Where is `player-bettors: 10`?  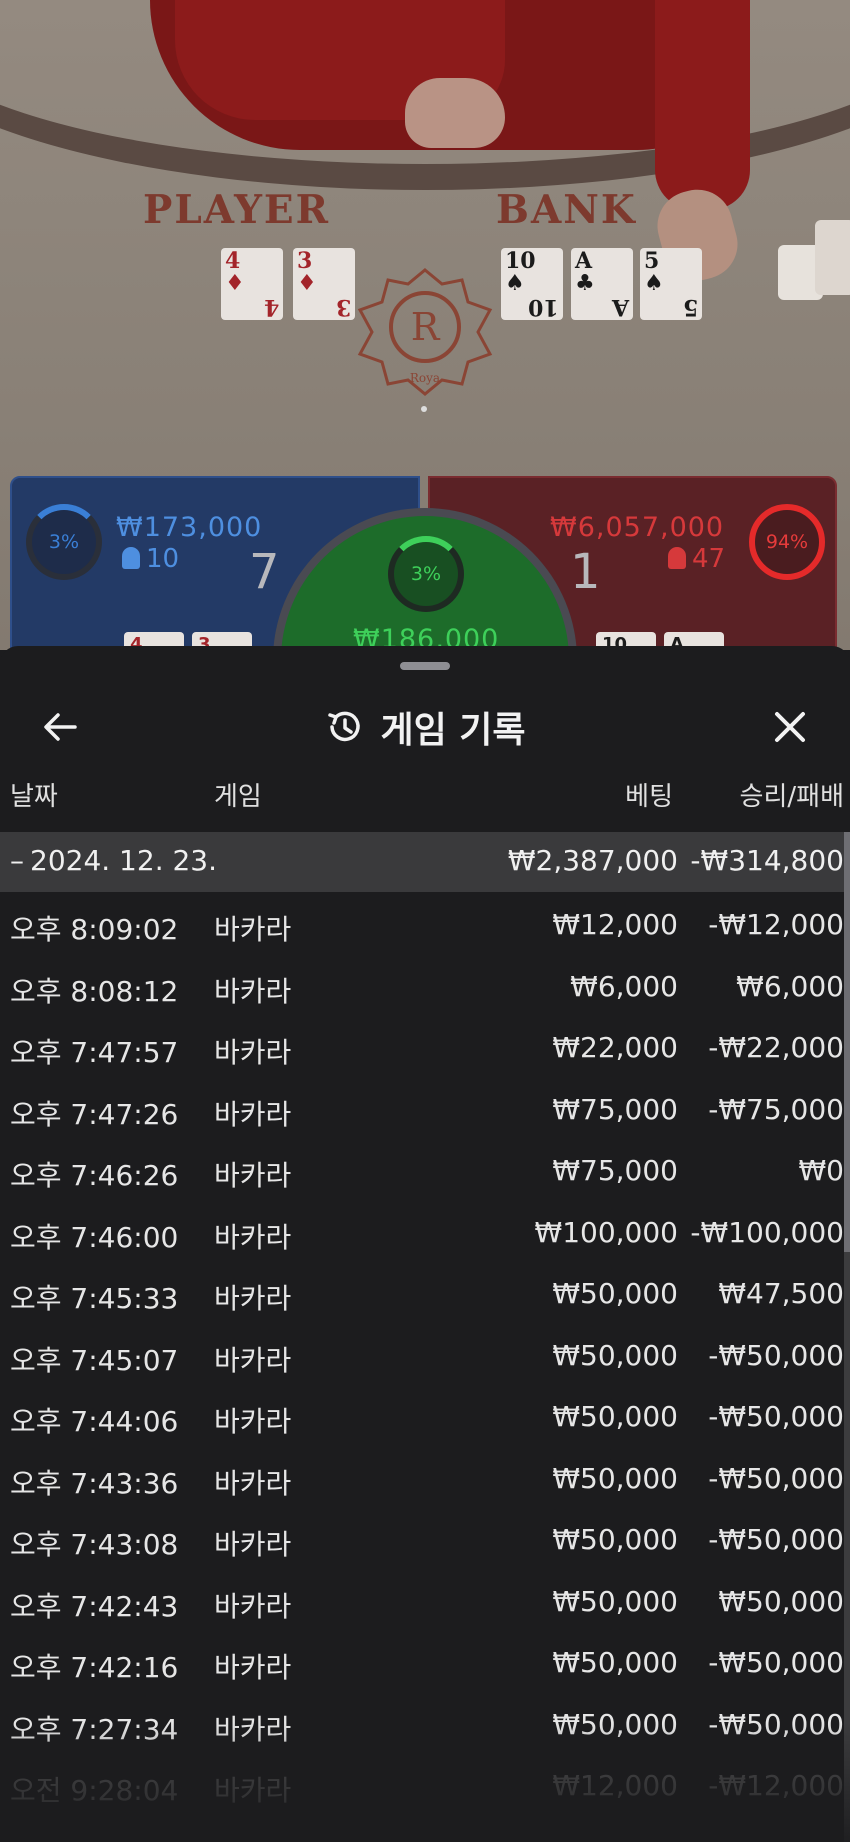
player-bettors: 10 is located at coordinates (150, 559).